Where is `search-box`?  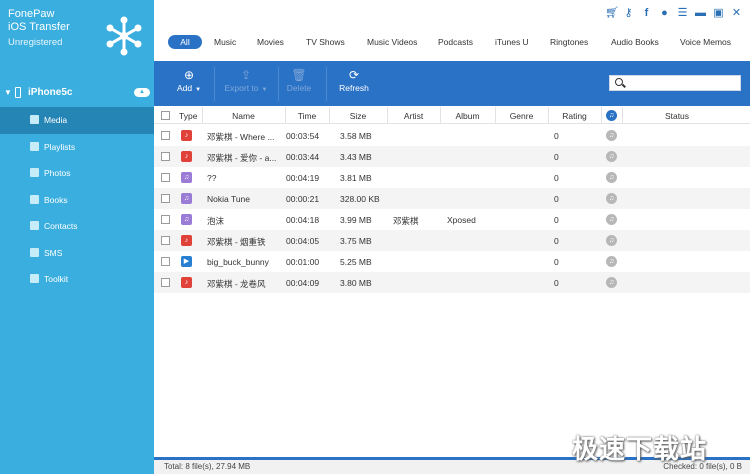
search-box is located at coordinates (675, 83).